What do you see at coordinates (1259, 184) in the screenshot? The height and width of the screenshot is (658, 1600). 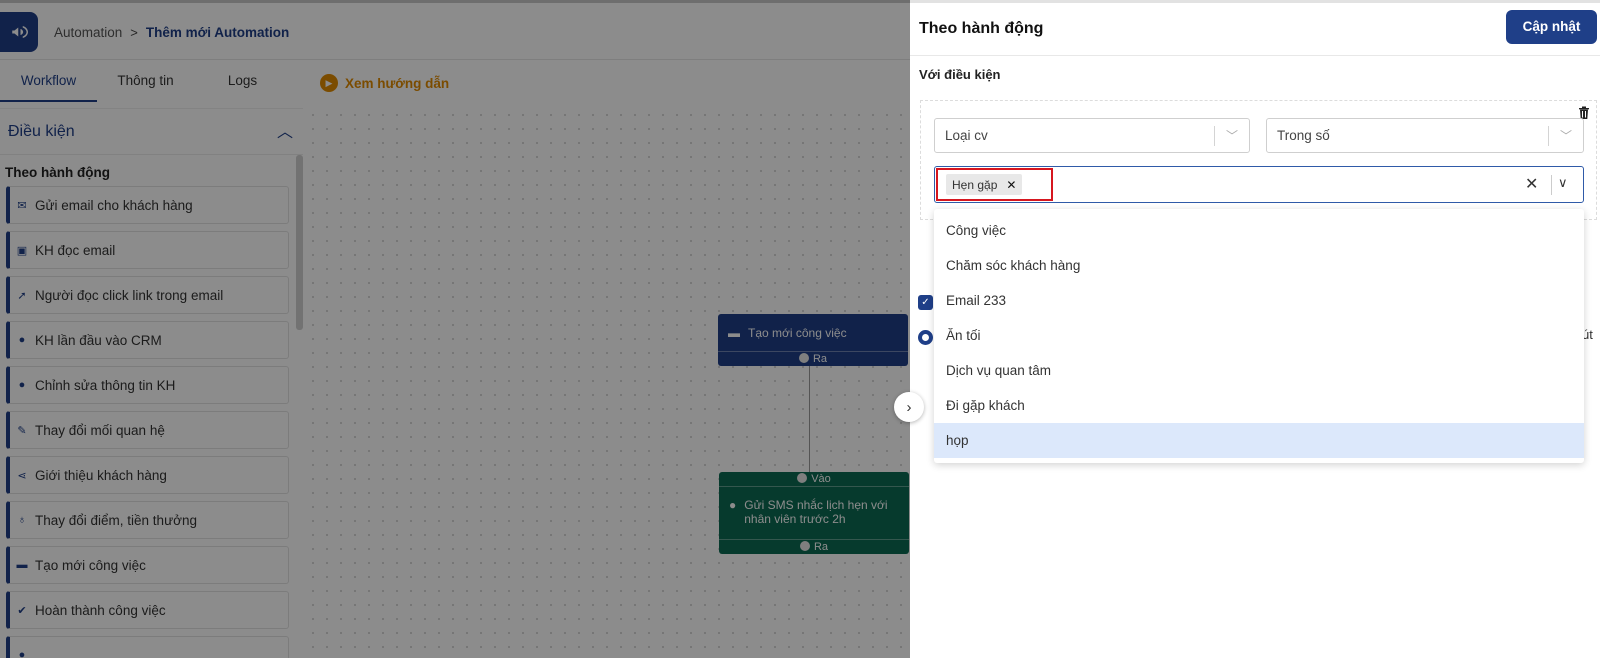 I see `value-multiselect: Hẹn gặp ✕ ✕ ∨` at bounding box center [1259, 184].